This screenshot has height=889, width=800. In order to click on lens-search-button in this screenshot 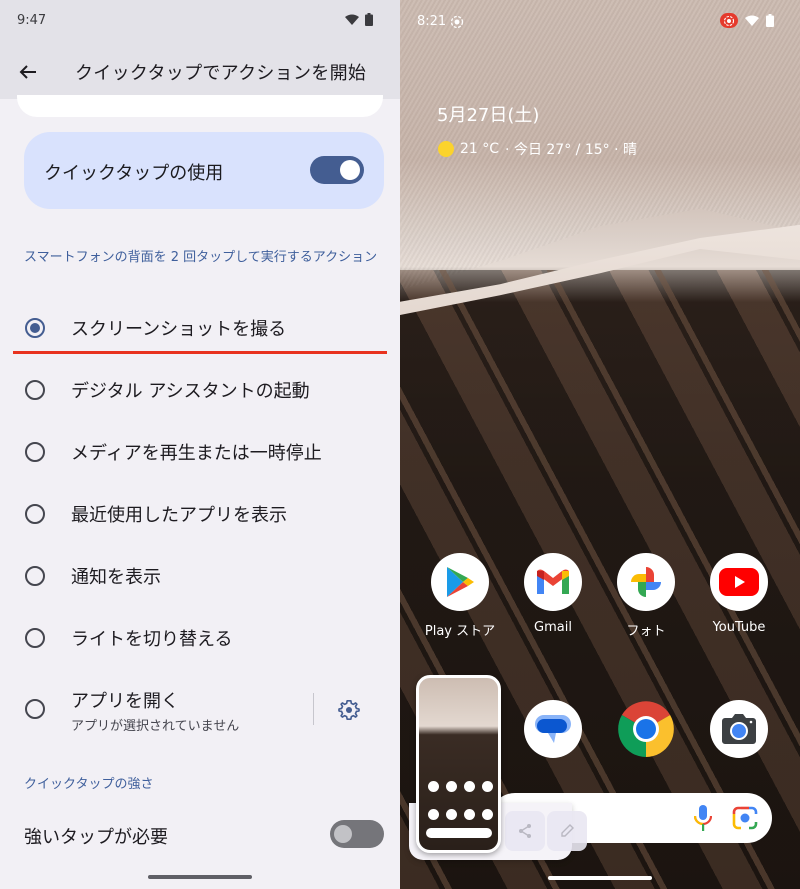, I will do `click(745, 820)`.